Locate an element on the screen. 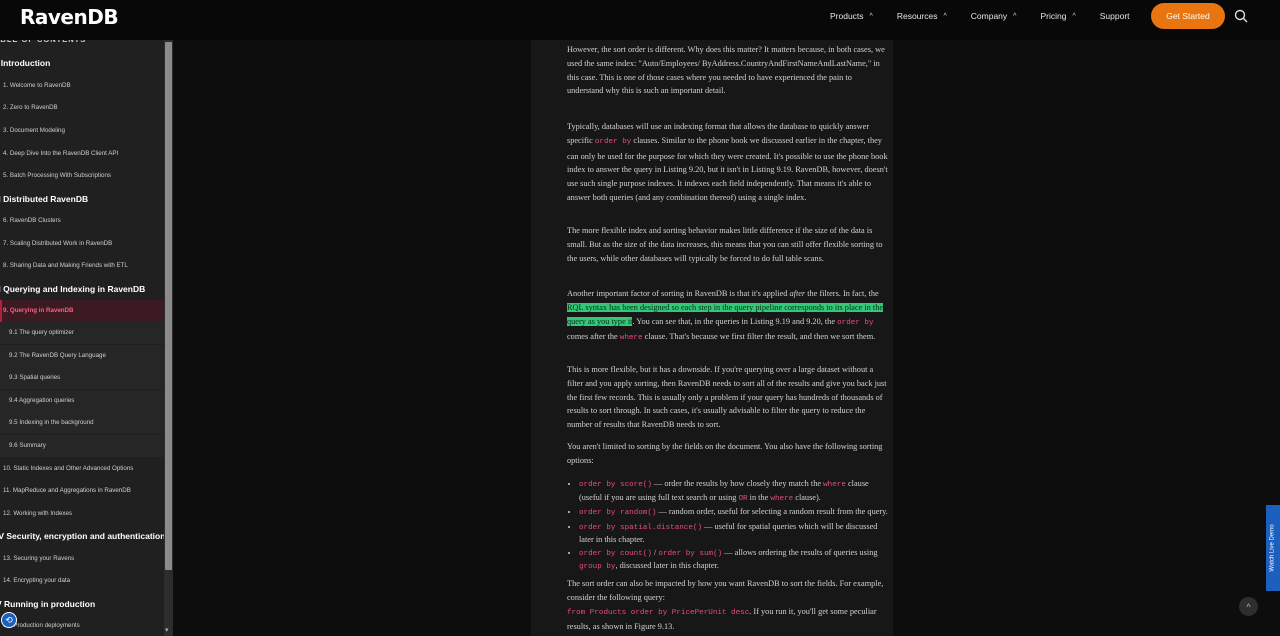 The width and height of the screenshot is (1280, 636). toc-chapter-1: 1. Welcome to RavenDB is located at coordinates (37, 85).